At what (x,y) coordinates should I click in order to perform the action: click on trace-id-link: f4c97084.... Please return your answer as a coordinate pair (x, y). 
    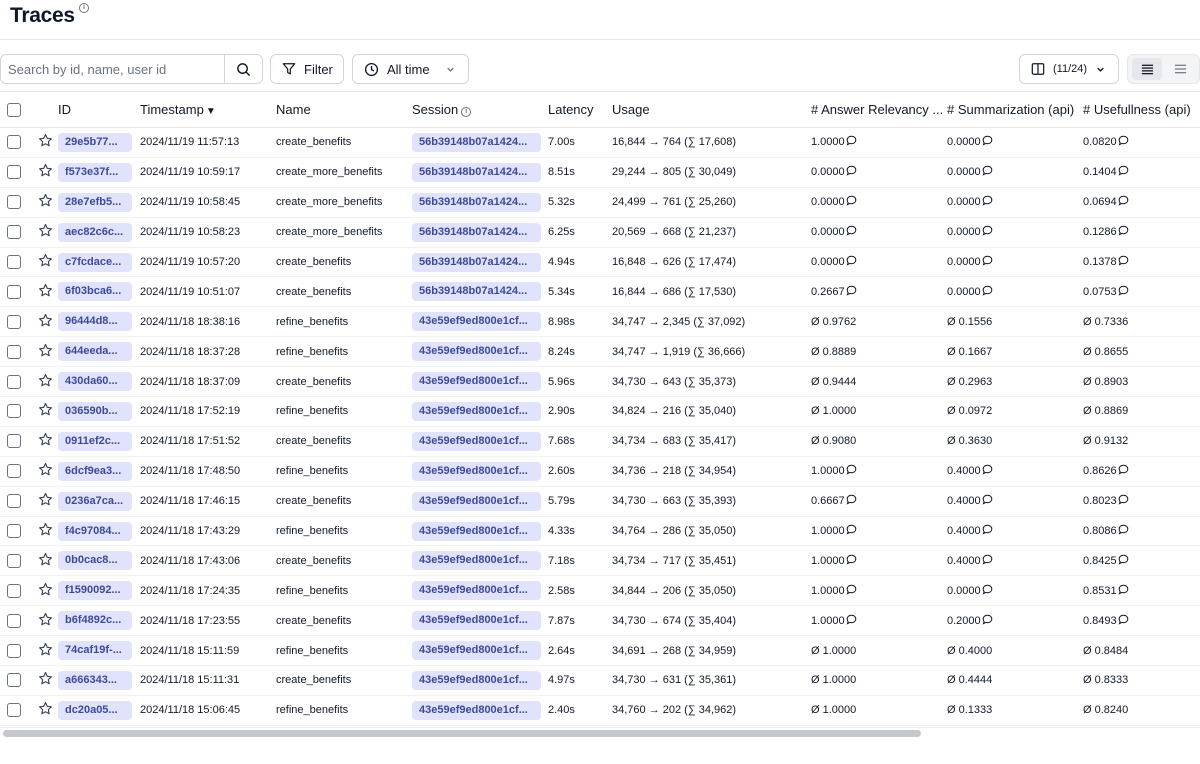
    Looking at the image, I should click on (95, 531).